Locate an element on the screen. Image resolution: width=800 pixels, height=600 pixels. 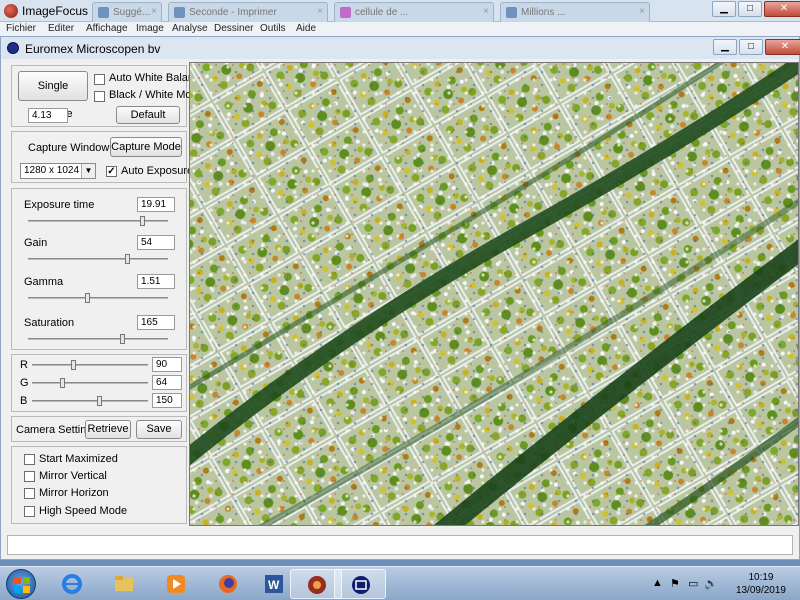
menu-image: Image is located at coordinates (150, 28).